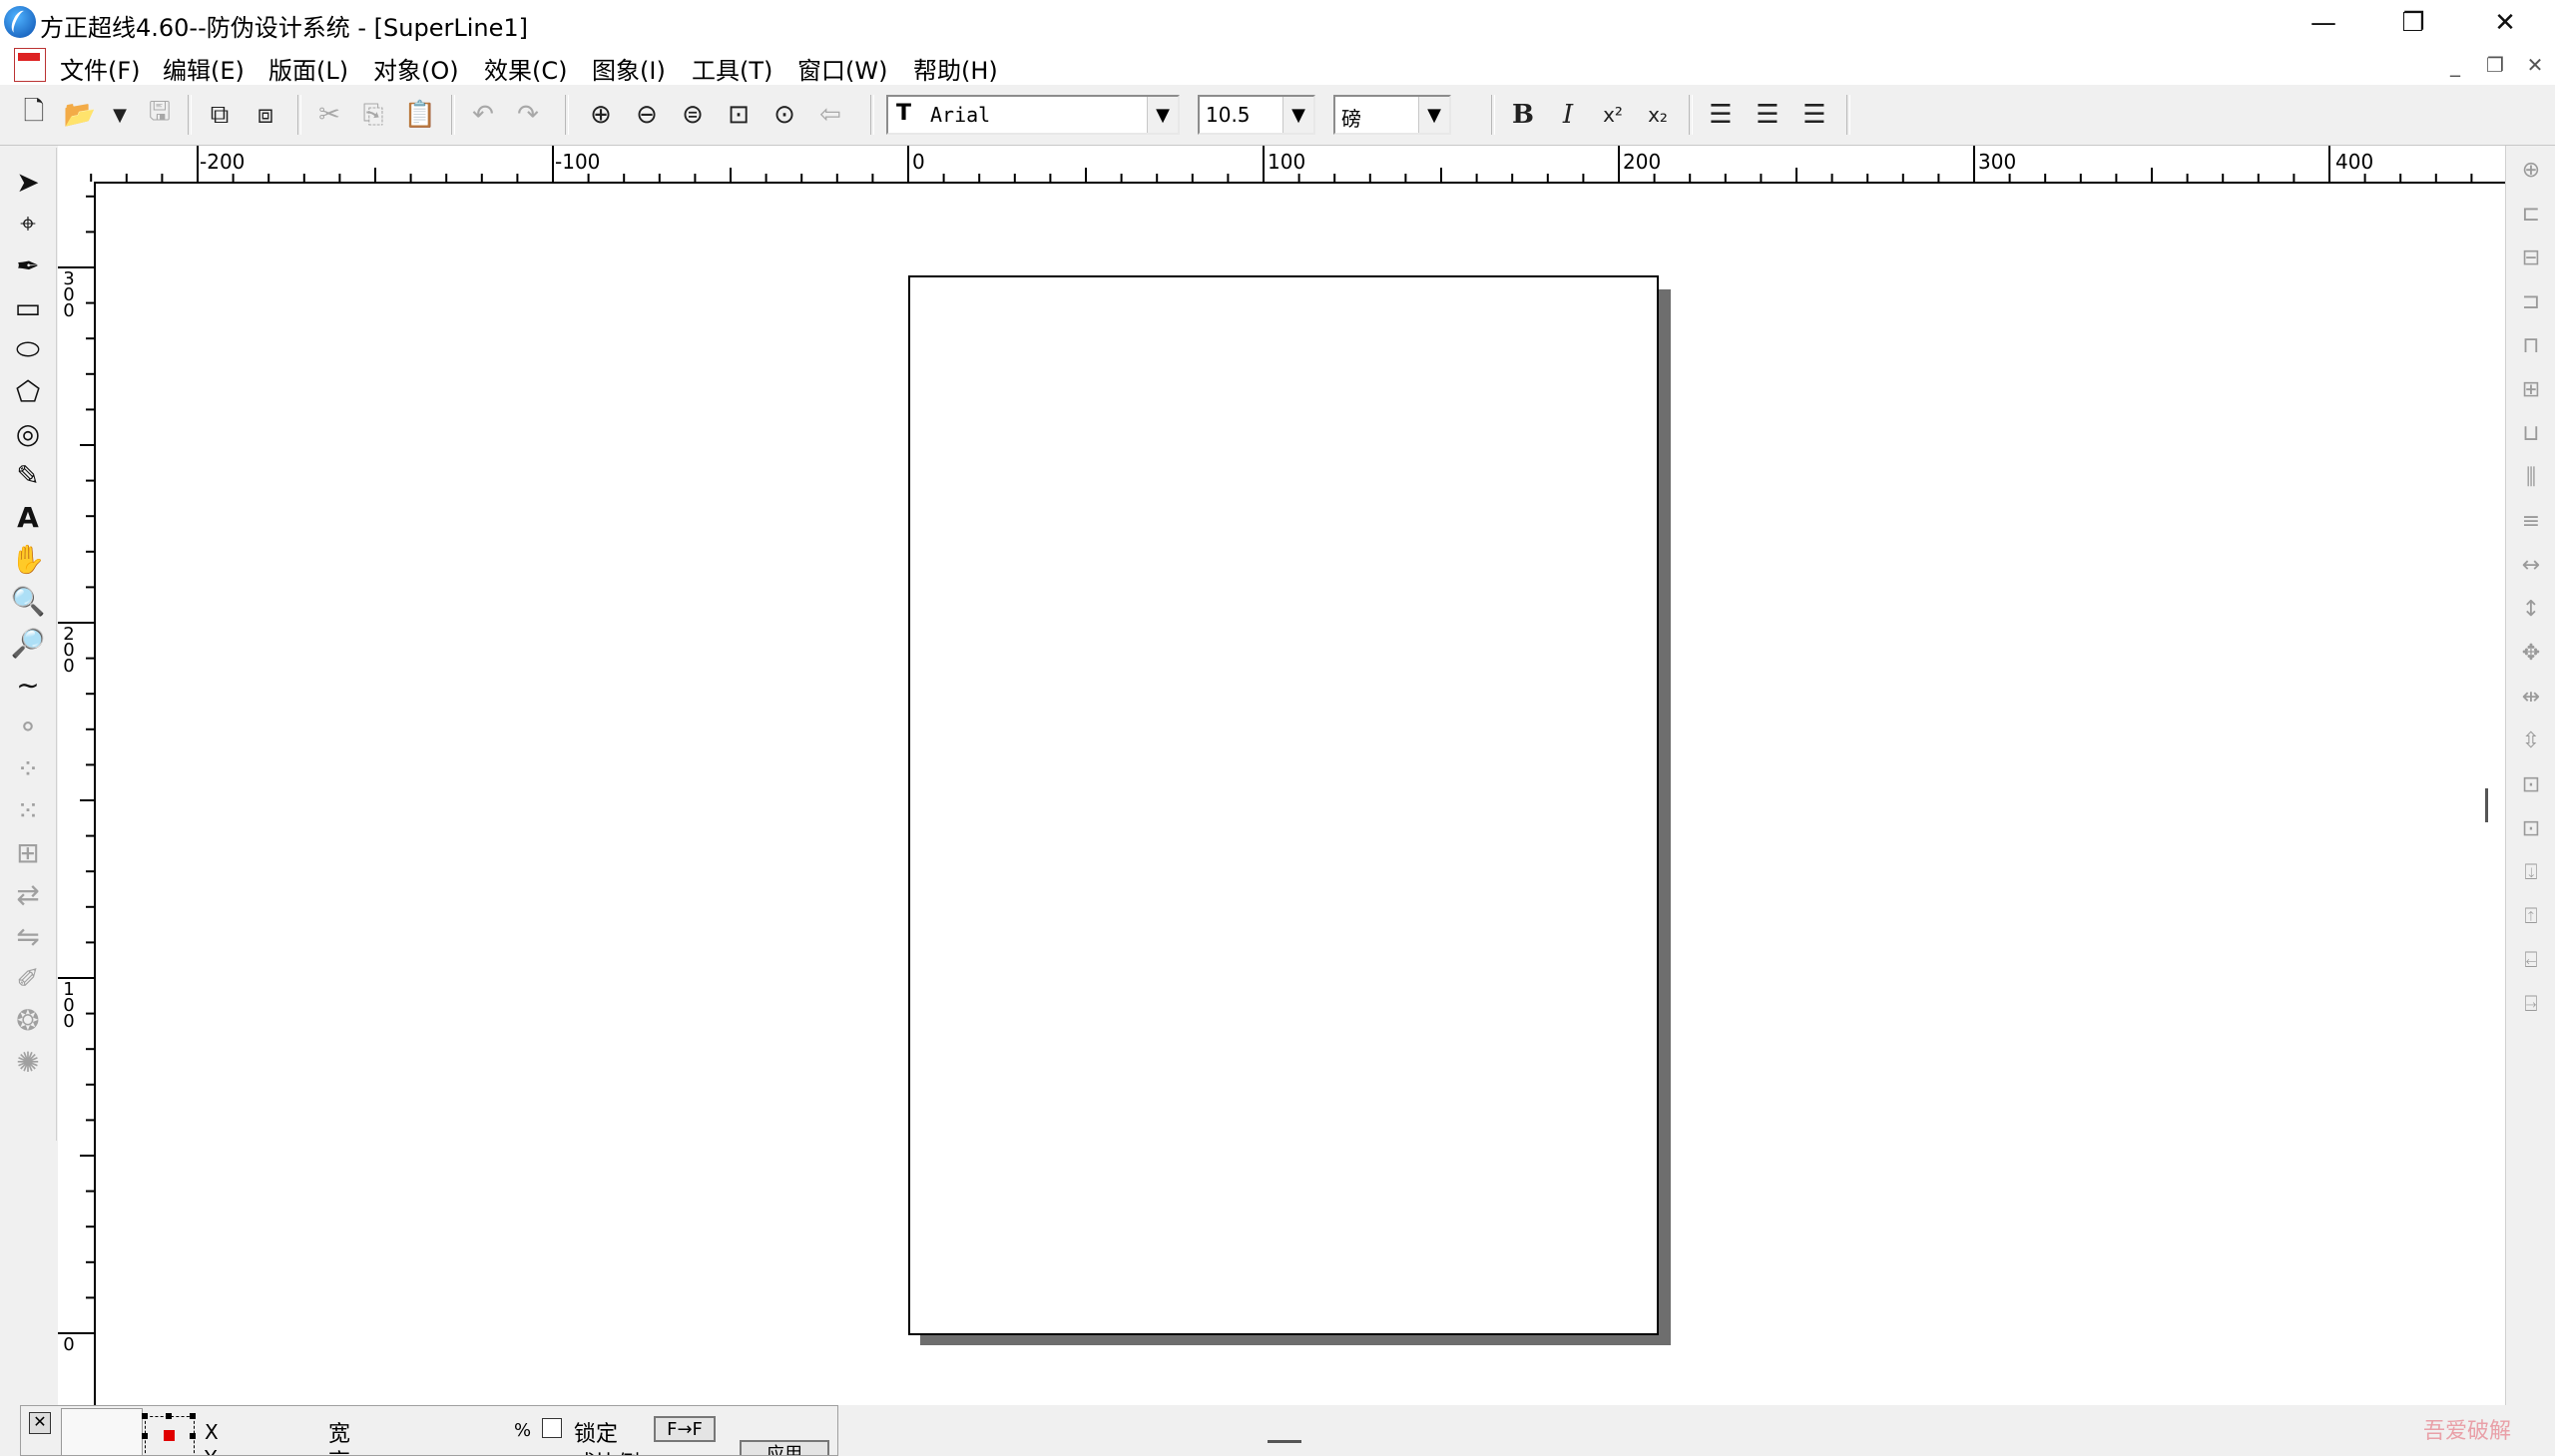 This screenshot has width=2555, height=1456. What do you see at coordinates (1284, 1441) in the screenshot?
I see `horizontal-scroll-grip` at bounding box center [1284, 1441].